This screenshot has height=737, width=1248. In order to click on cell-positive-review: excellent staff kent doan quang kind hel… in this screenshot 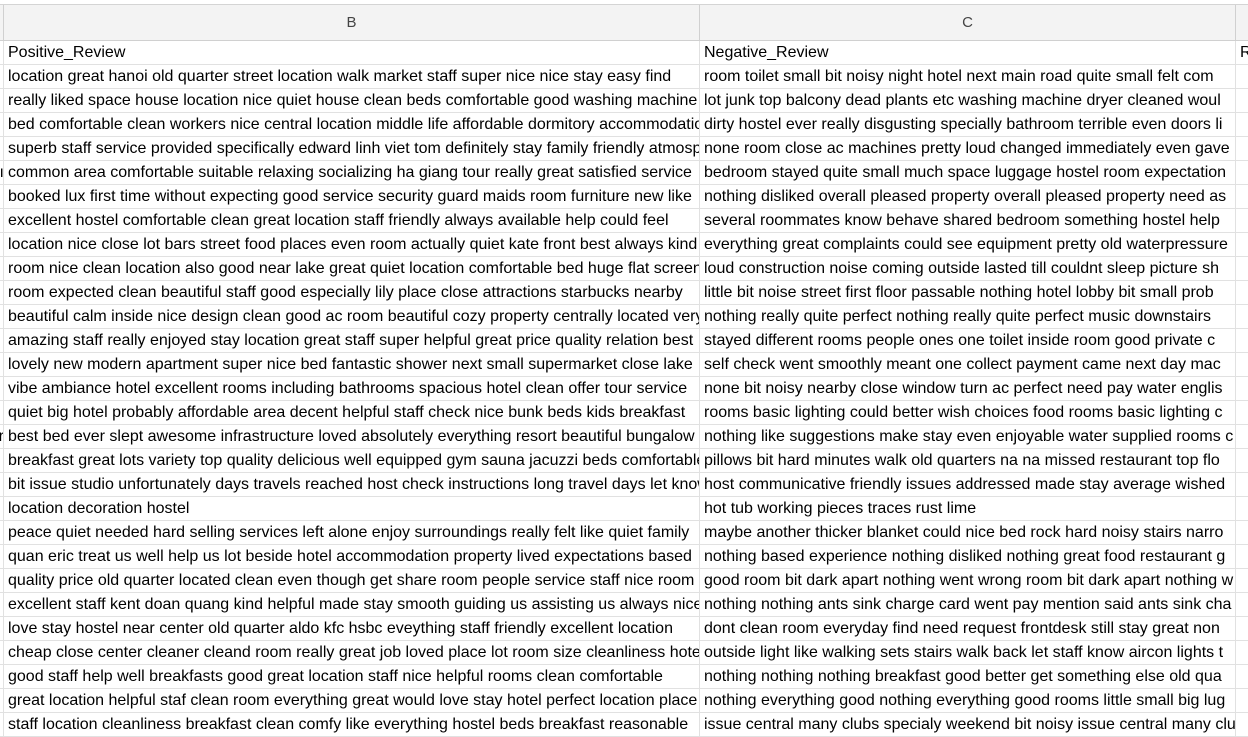, I will do `click(352, 604)`.